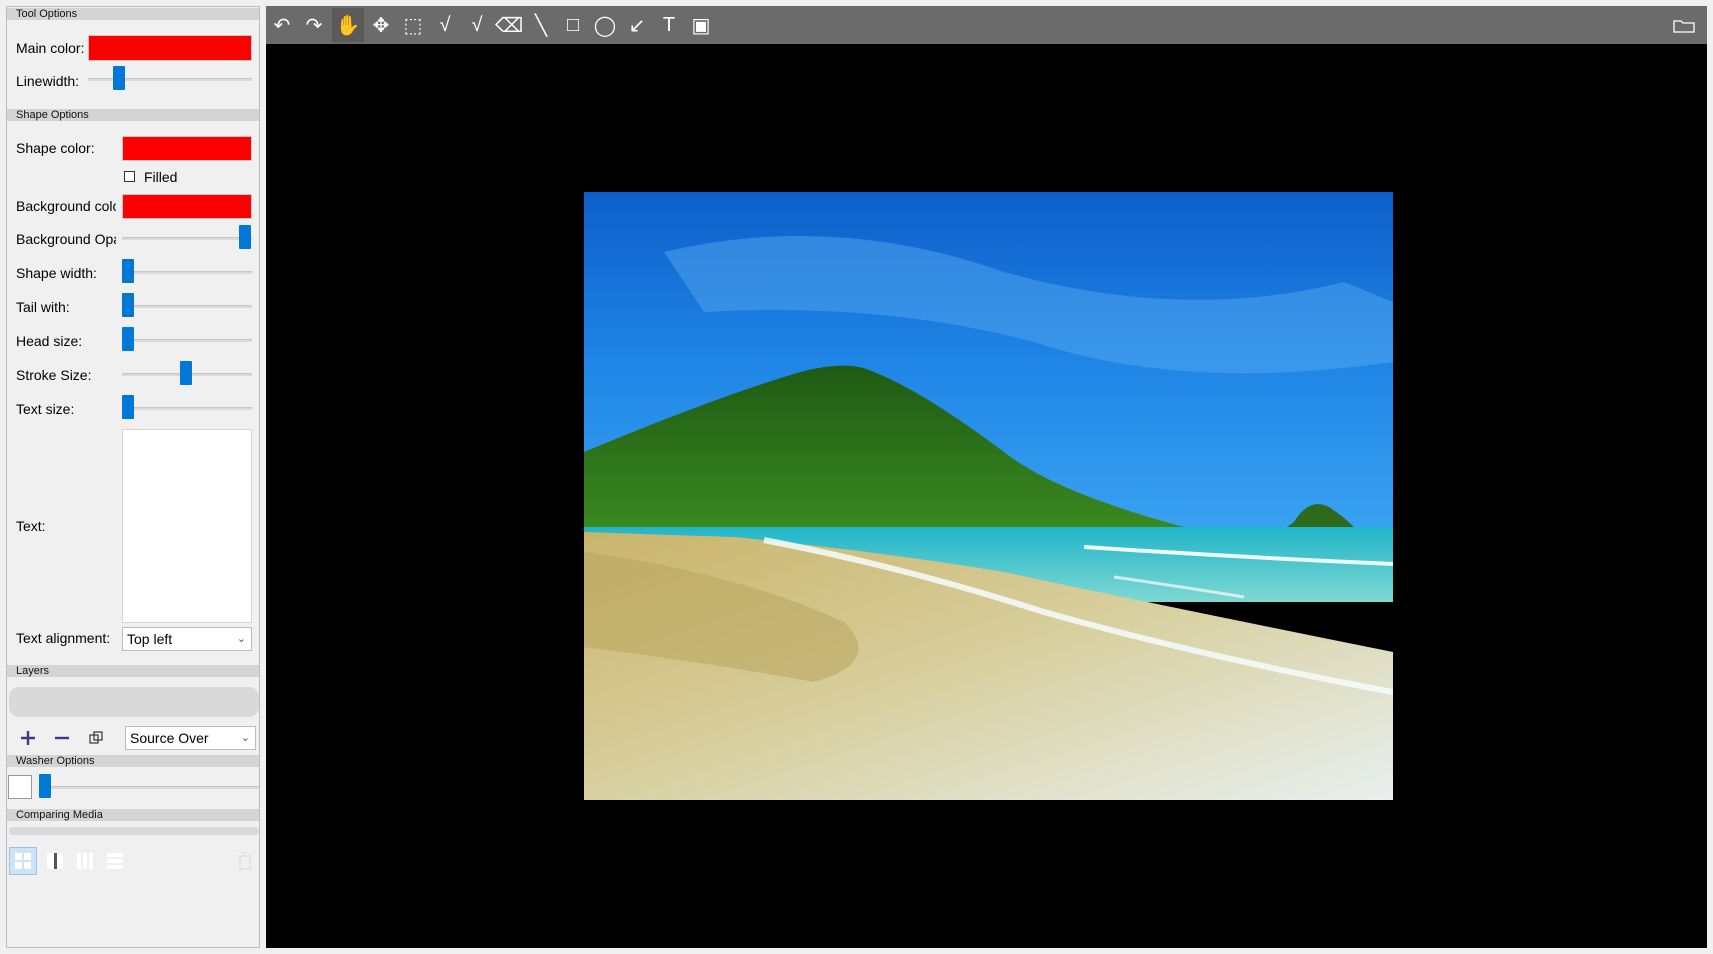  I want to click on rows-icon, so click(115, 861).